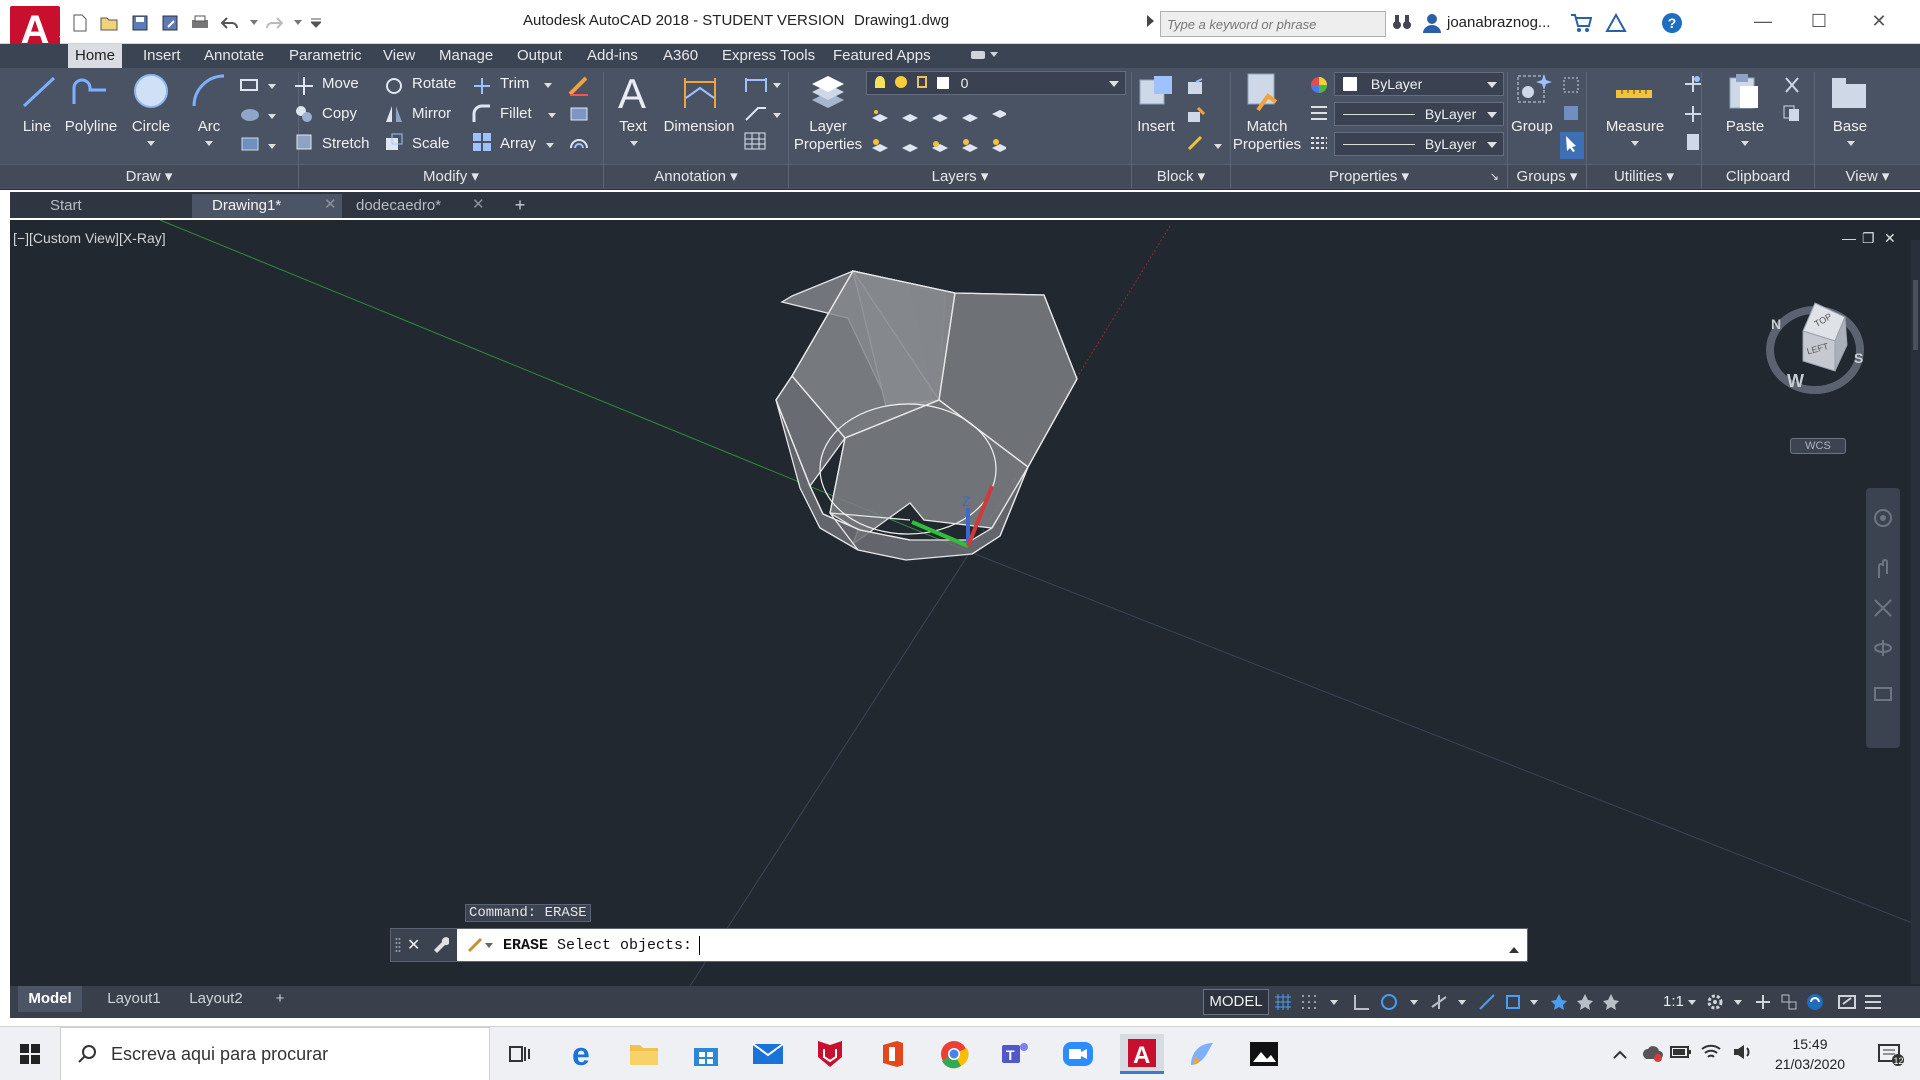  I want to click on snap-dropdown-icon, so click(1334, 1002).